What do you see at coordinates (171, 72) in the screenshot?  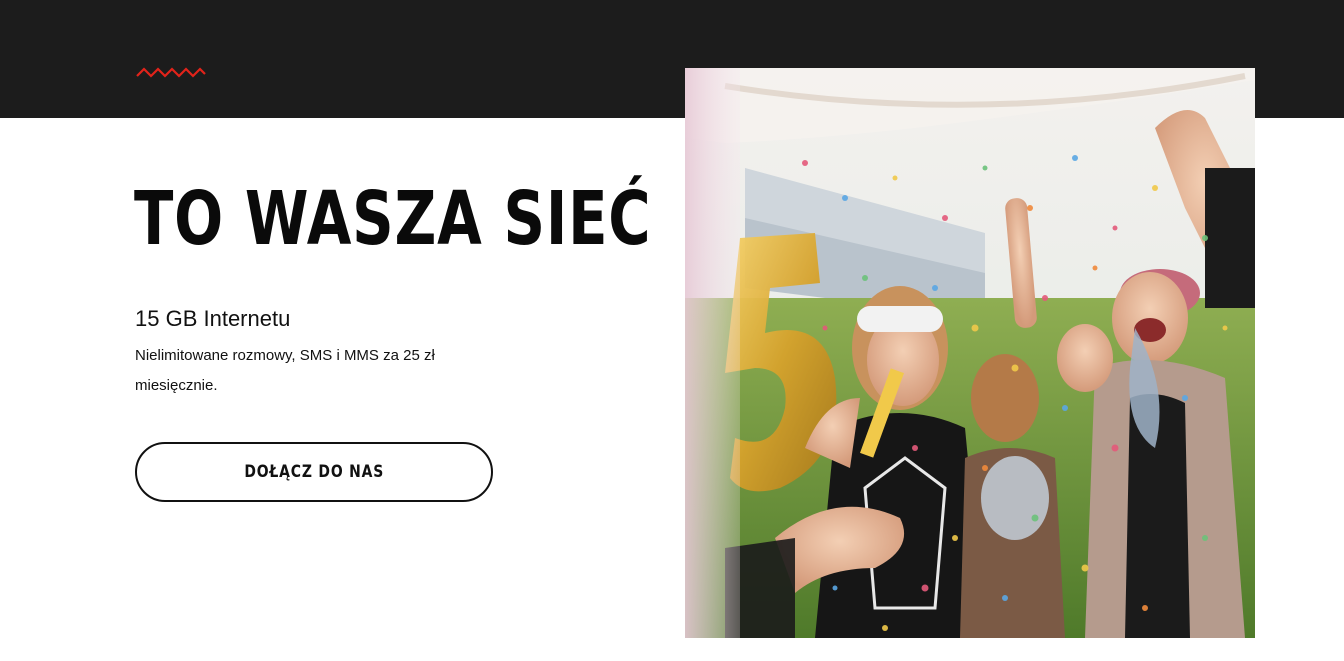 I see `zigzag-icon` at bounding box center [171, 72].